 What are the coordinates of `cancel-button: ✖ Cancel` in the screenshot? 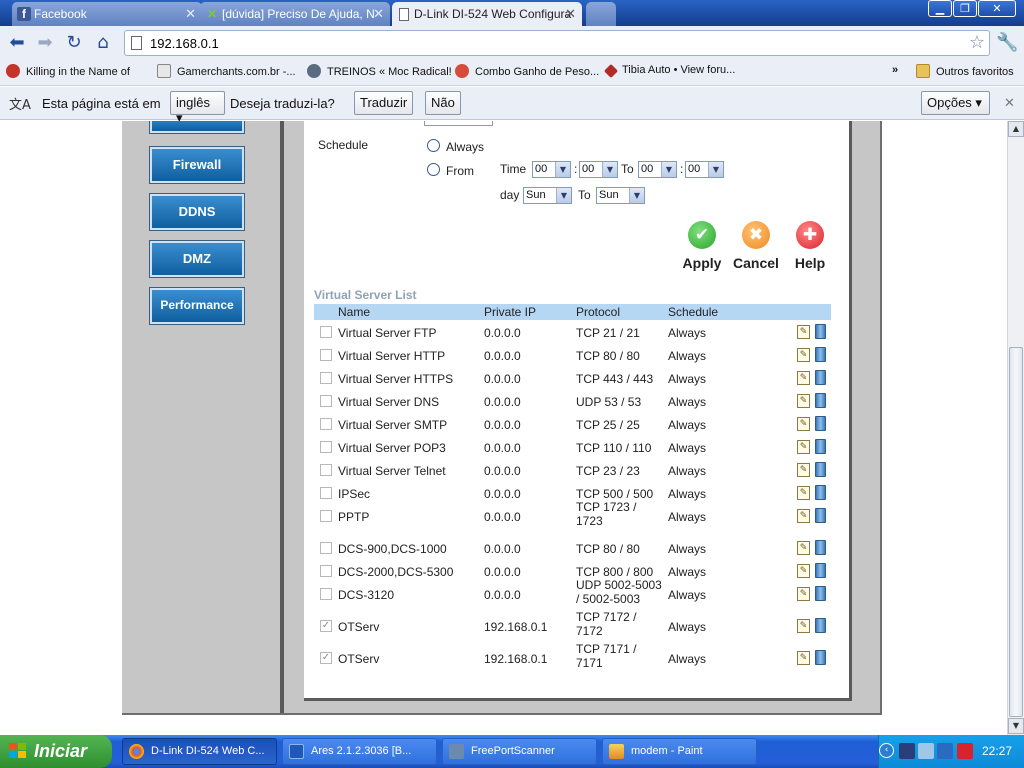 It's located at (756, 246).